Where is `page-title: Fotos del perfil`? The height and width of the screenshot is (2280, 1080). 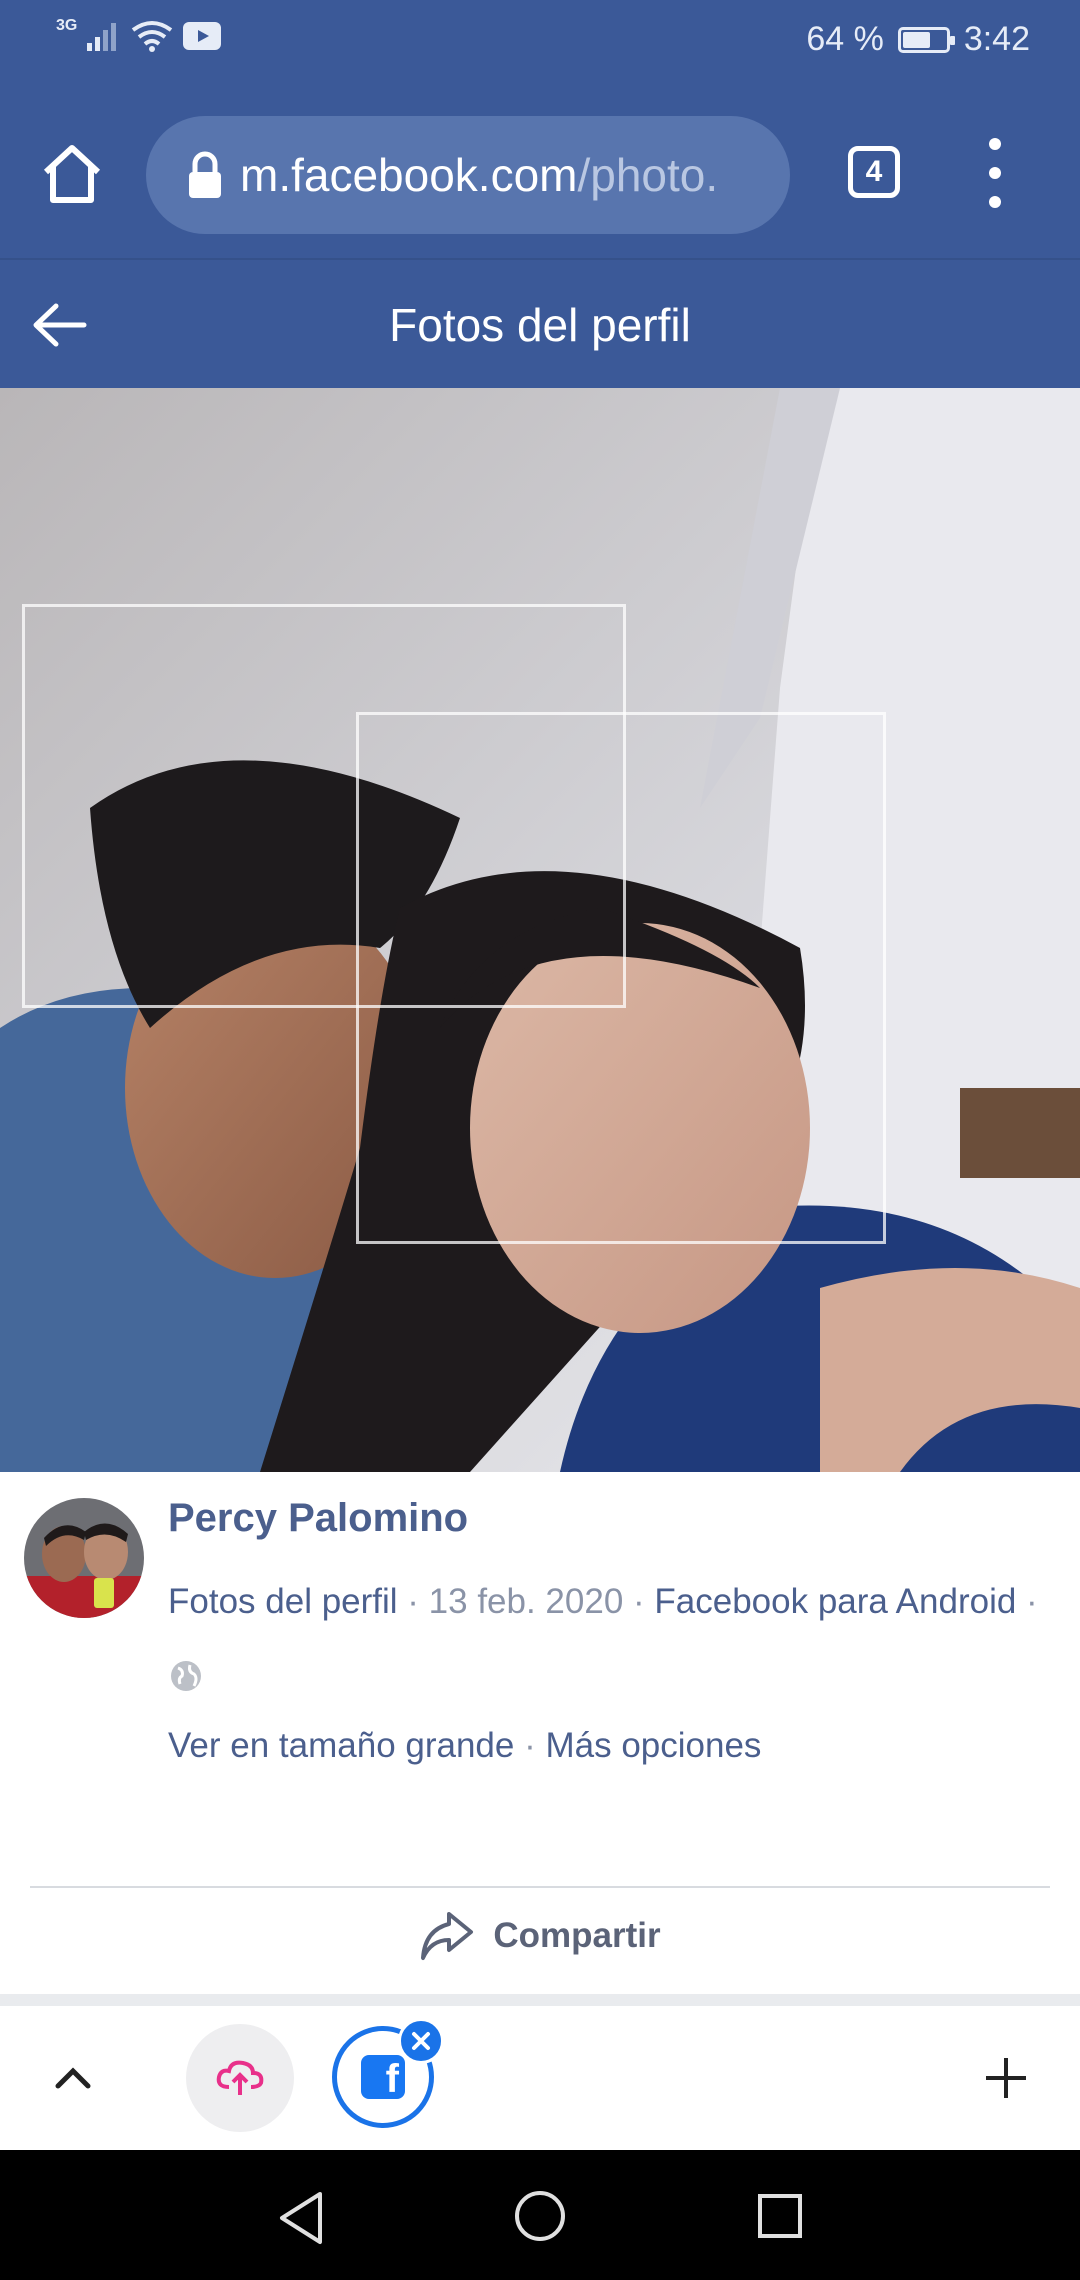 page-title: Fotos del perfil is located at coordinates (540, 325).